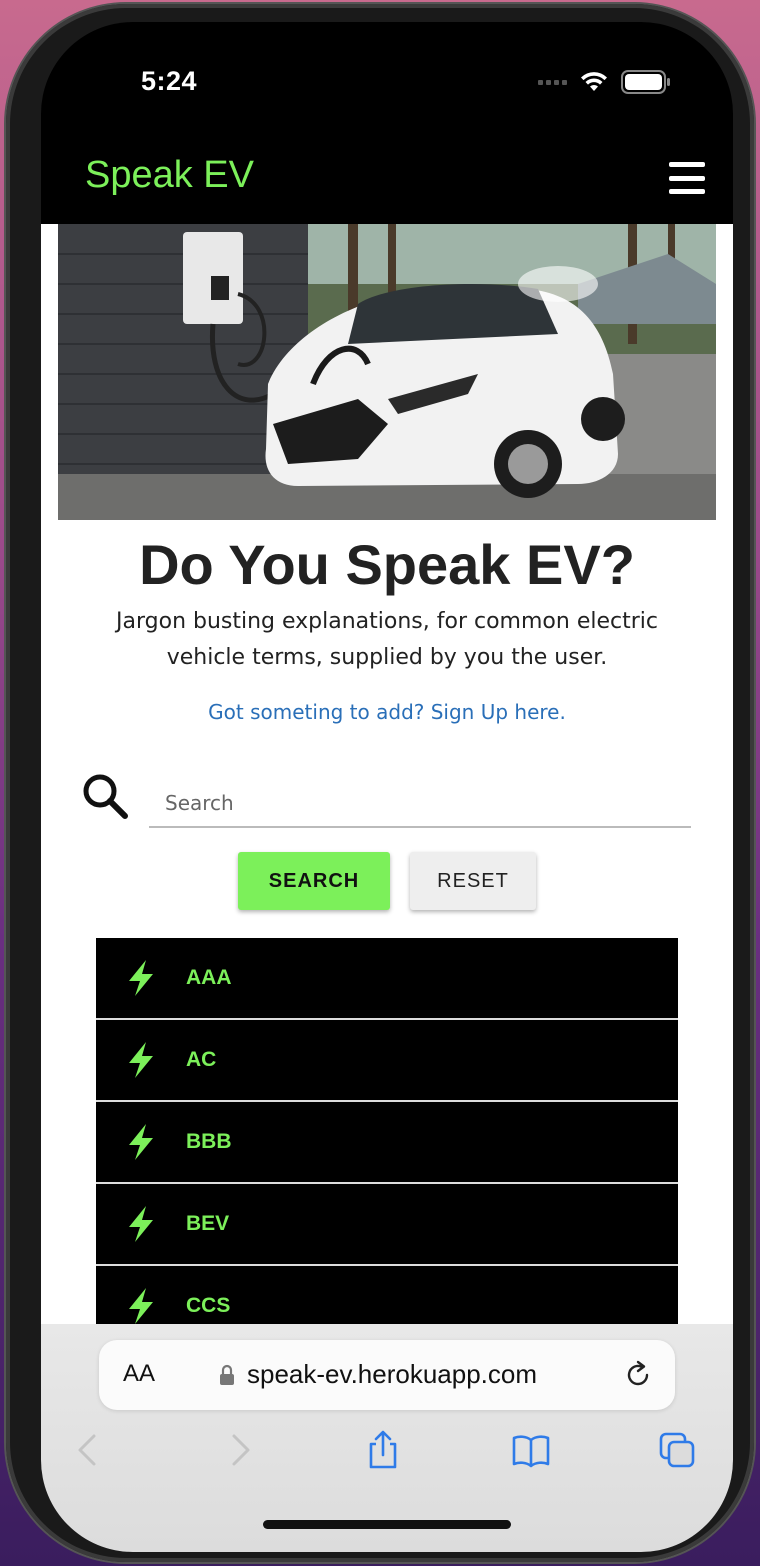 The height and width of the screenshot is (1566, 760). What do you see at coordinates (208, 1305) in the screenshot?
I see `term-label: CCS` at bounding box center [208, 1305].